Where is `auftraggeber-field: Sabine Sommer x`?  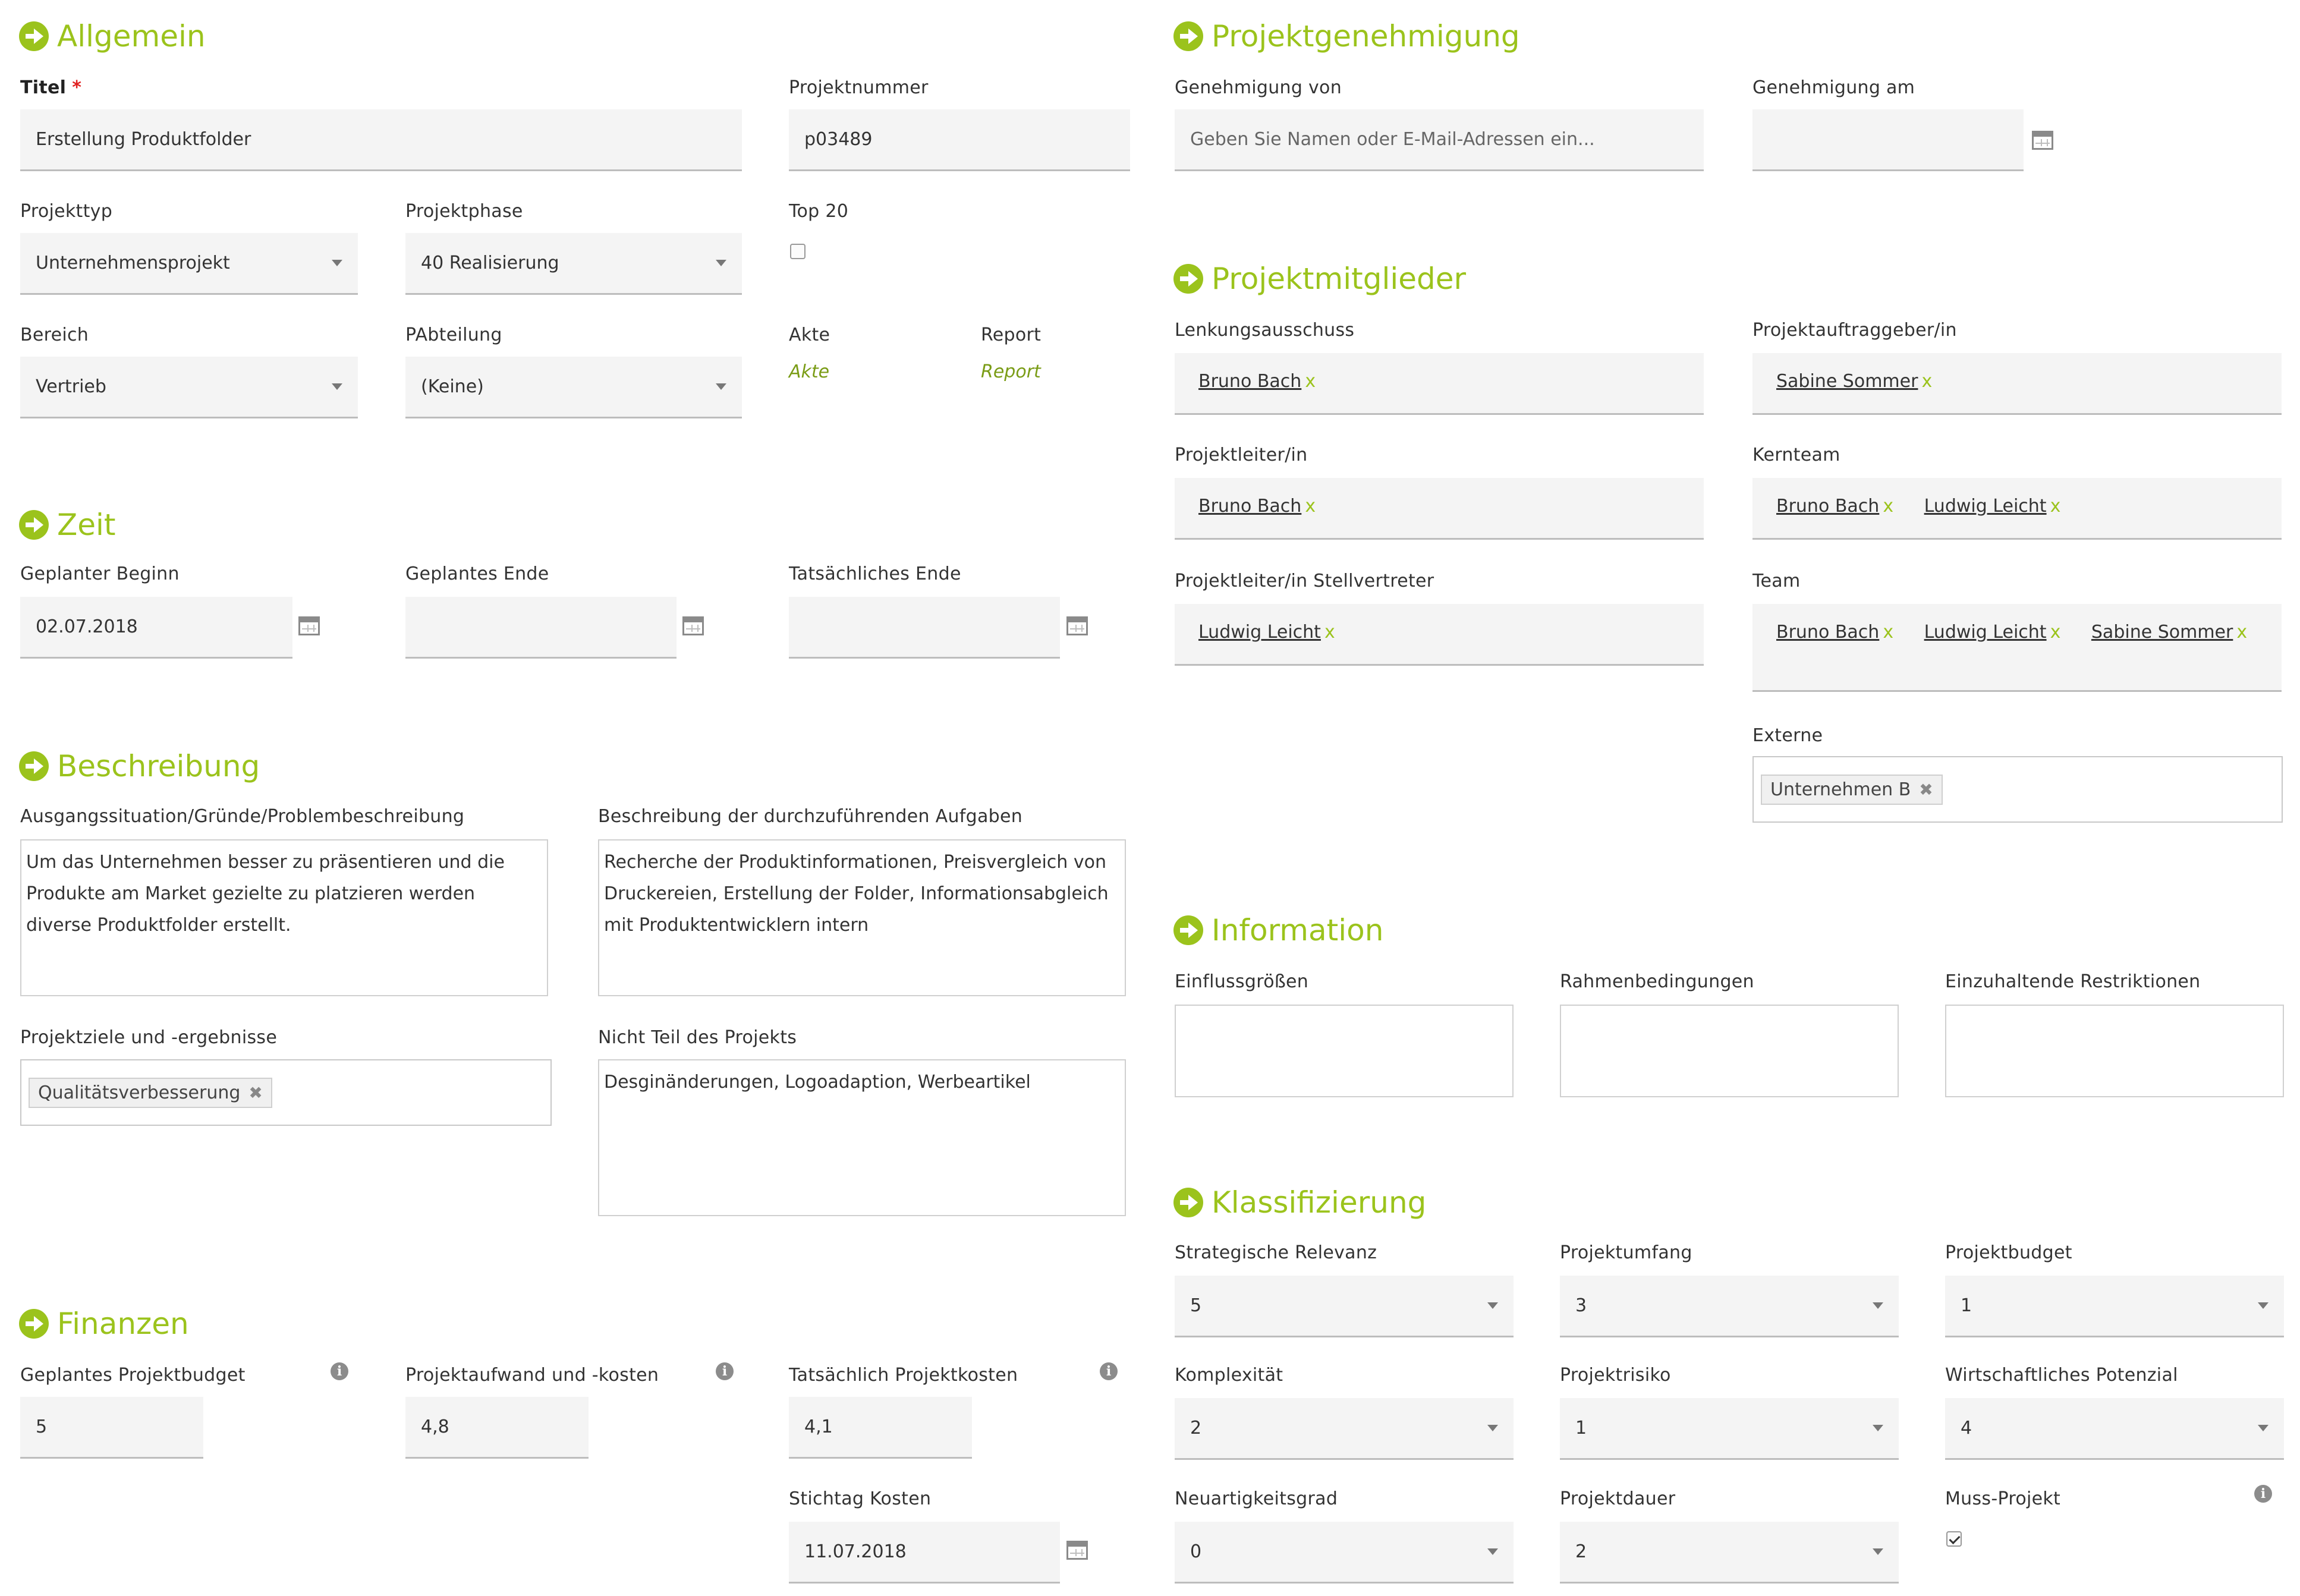
auftraggeber-field: Sabine Sommer x is located at coordinates (2017, 384).